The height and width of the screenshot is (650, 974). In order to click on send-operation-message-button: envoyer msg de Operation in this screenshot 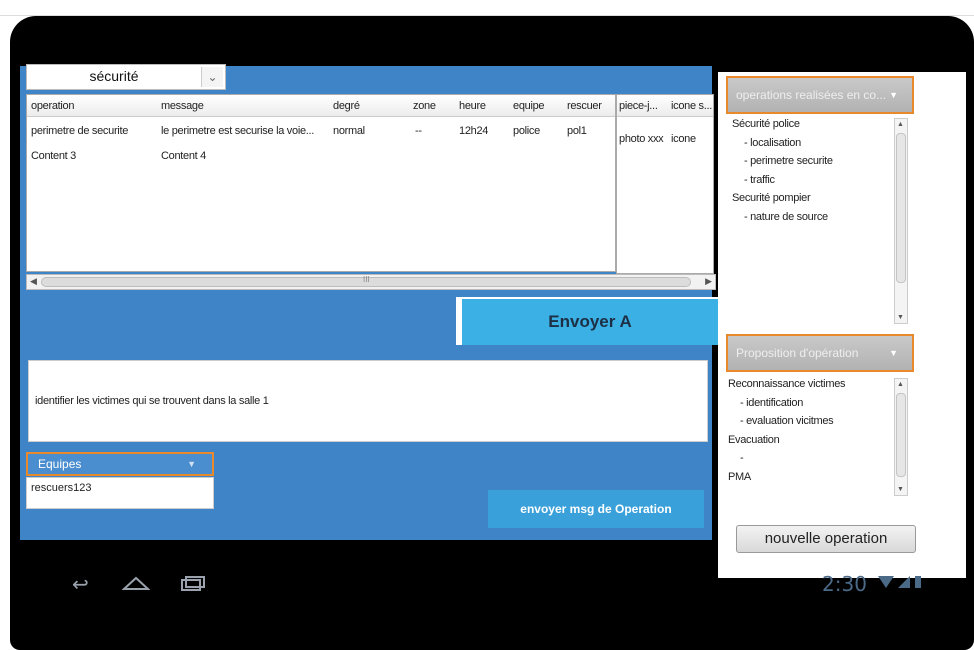, I will do `click(596, 509)`.